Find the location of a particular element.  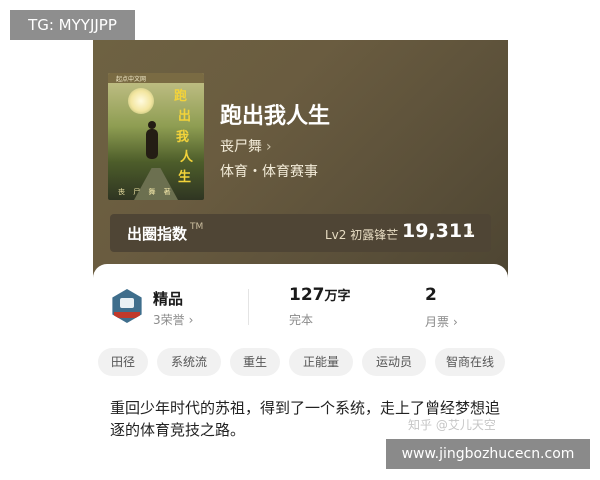

cover-title-char: 生 is located at coordinates (185, 177).